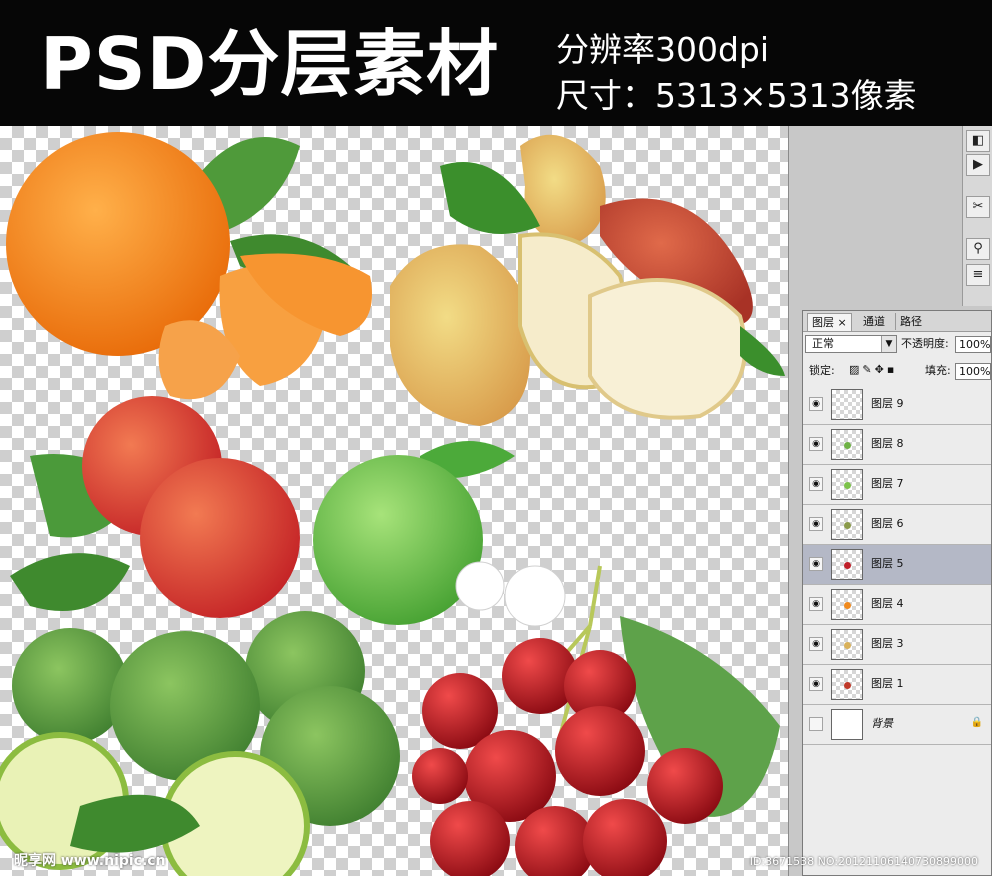  Describe the element at coordinates (978, 165) in the screenshot. I see `actions-play-icon: ▶` at that location.